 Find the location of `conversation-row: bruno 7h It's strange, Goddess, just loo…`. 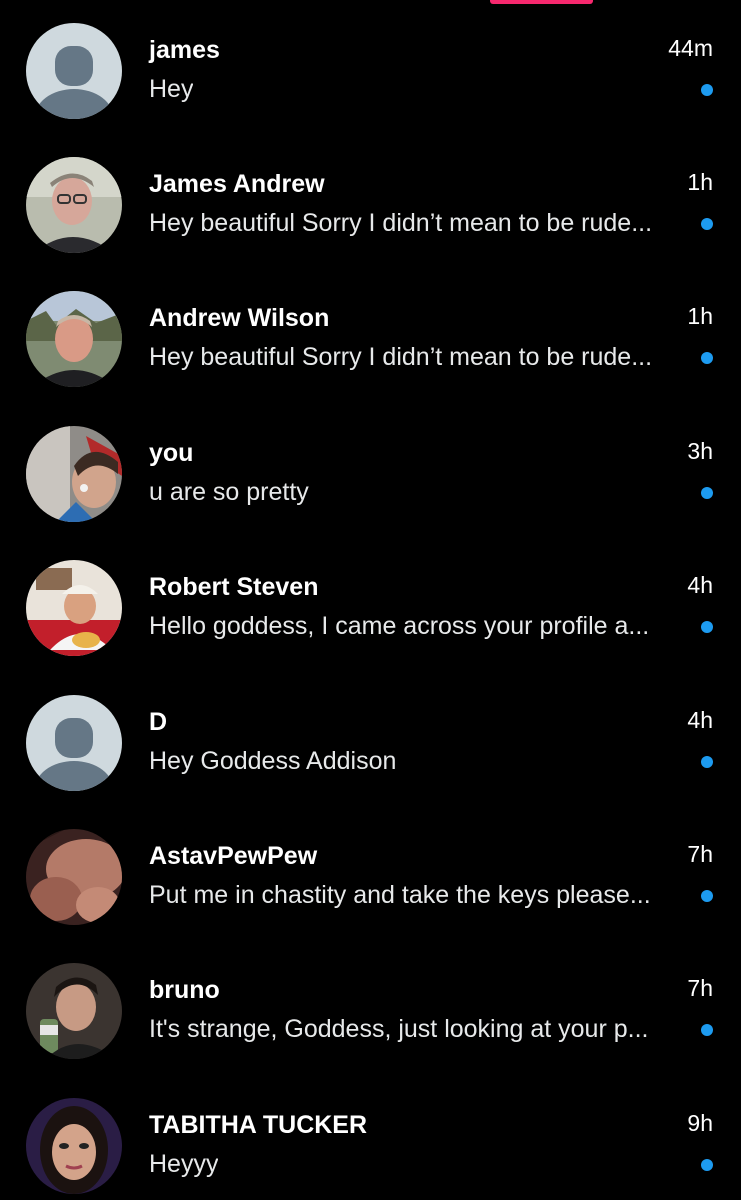

conversation-row: bruno 7h It's strange, Goddess, just loo… is located at coordinates (370, 1007).